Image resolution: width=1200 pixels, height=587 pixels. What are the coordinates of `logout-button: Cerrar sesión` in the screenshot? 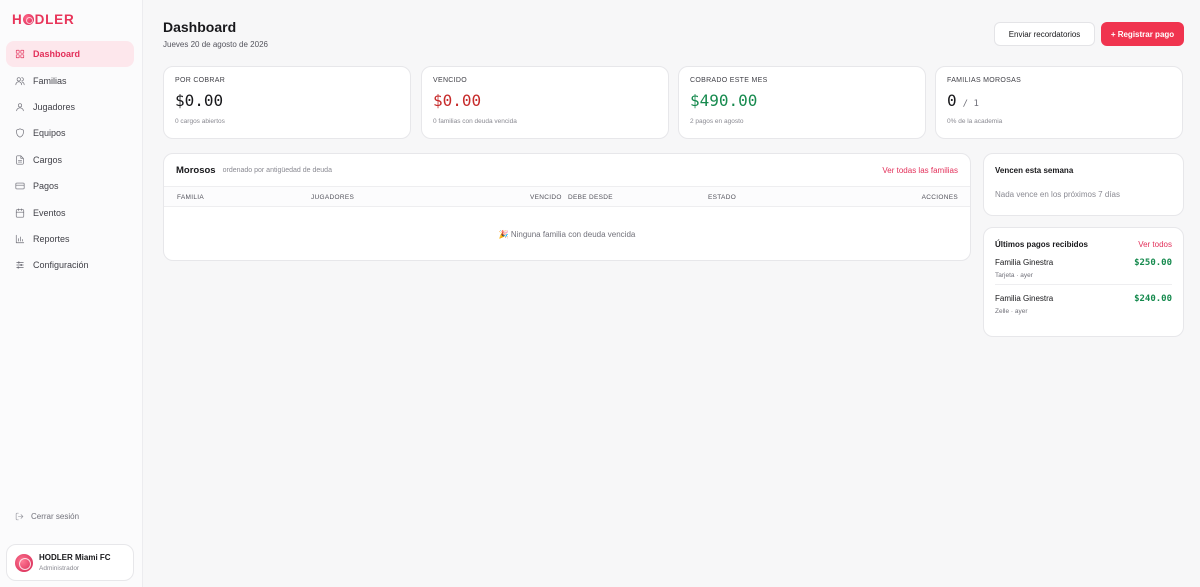 It's located at (47, 516).